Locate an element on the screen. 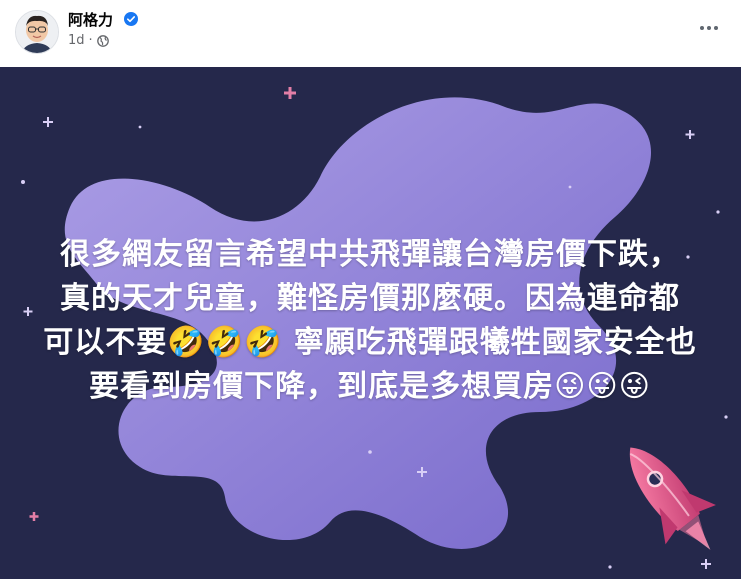 The height and width of the screenshot is (579, 741). post-meta: 1d · is located at coordinates (88, 40).